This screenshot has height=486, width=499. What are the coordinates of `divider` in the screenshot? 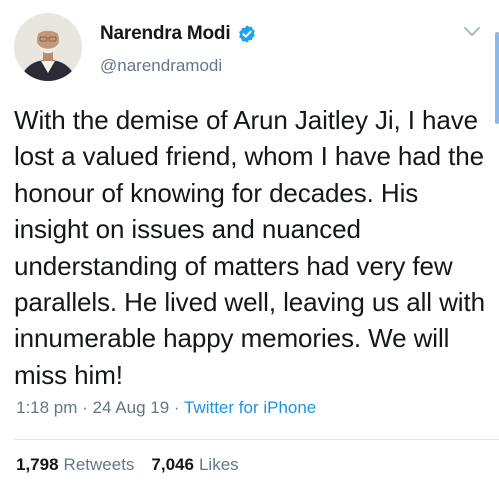 It's located at (256, 439).